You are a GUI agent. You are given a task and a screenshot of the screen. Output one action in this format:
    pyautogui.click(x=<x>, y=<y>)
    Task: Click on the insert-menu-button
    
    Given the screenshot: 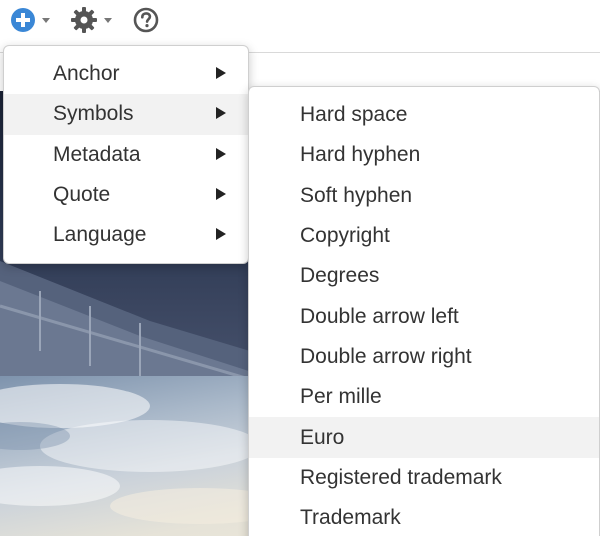 What is the action you would take?
    pyautogui.click(x=32, y=20)
    